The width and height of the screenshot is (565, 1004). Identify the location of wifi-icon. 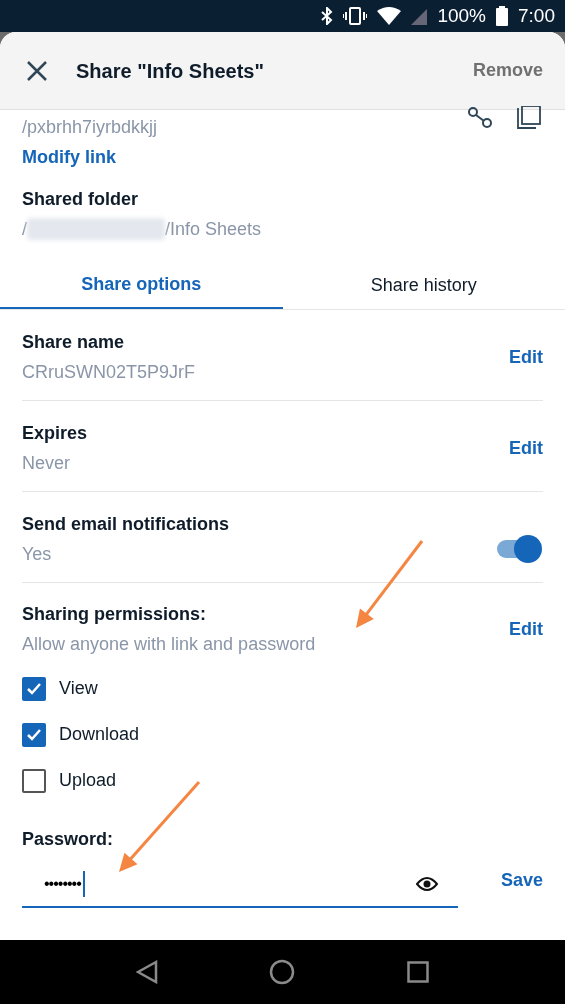
(389, 16).